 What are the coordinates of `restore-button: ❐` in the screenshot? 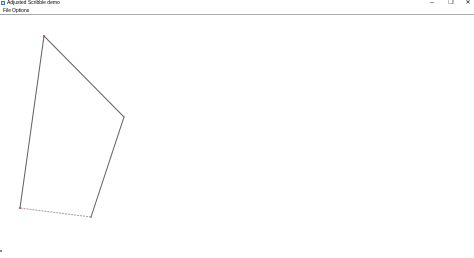 It's located at (451, 3).